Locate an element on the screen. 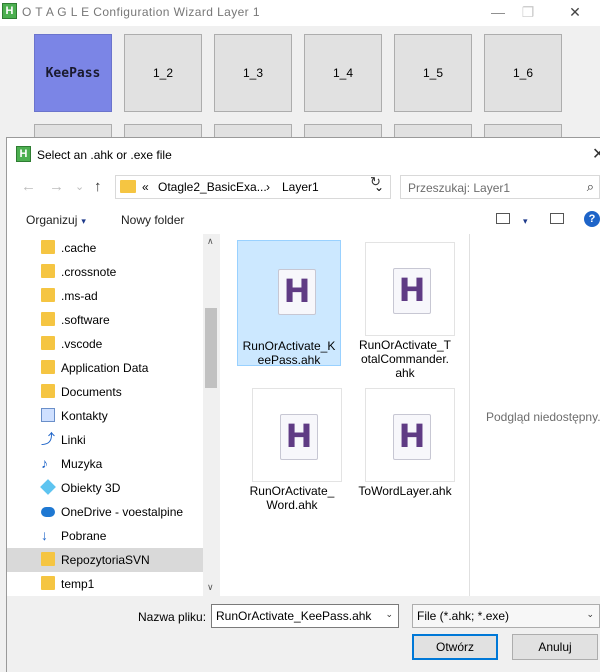 The image size is (600, 672). file-item: H RunOrActivate_ Word.ahk is located at coordinates (292, 449).